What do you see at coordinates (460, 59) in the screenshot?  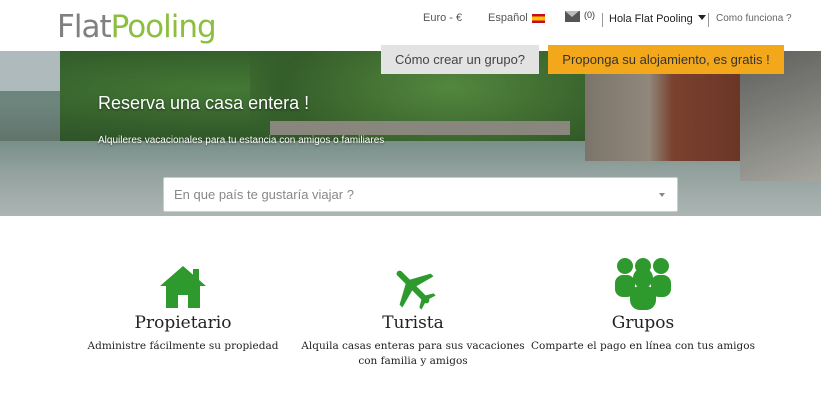 I see `how-to-create-group-button: Cómo crear un grupo?` at bounding box center [460, 59].